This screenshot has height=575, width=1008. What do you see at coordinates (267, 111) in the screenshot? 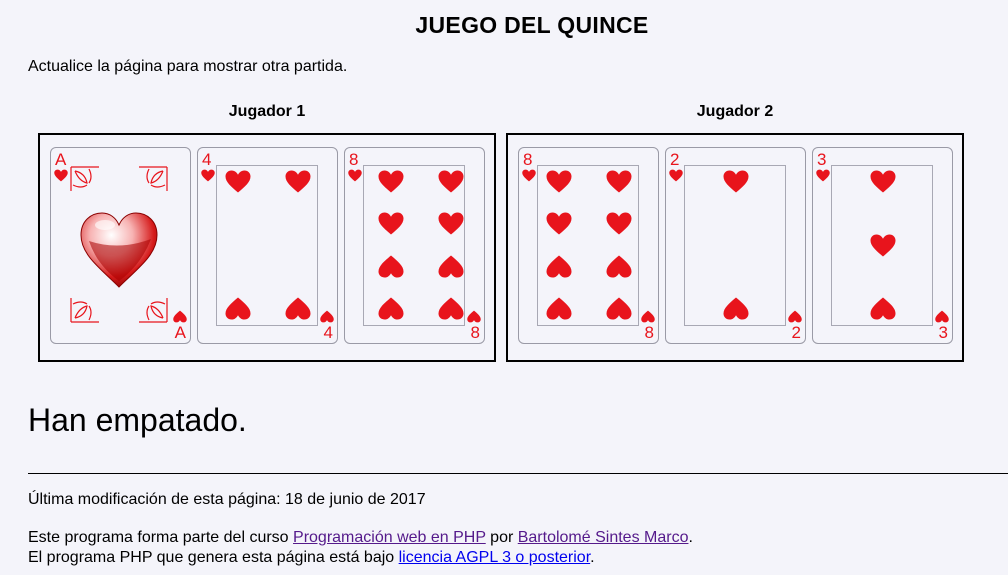
I see `player-1-label: Jugador 1` at bounding box center [267, 111].